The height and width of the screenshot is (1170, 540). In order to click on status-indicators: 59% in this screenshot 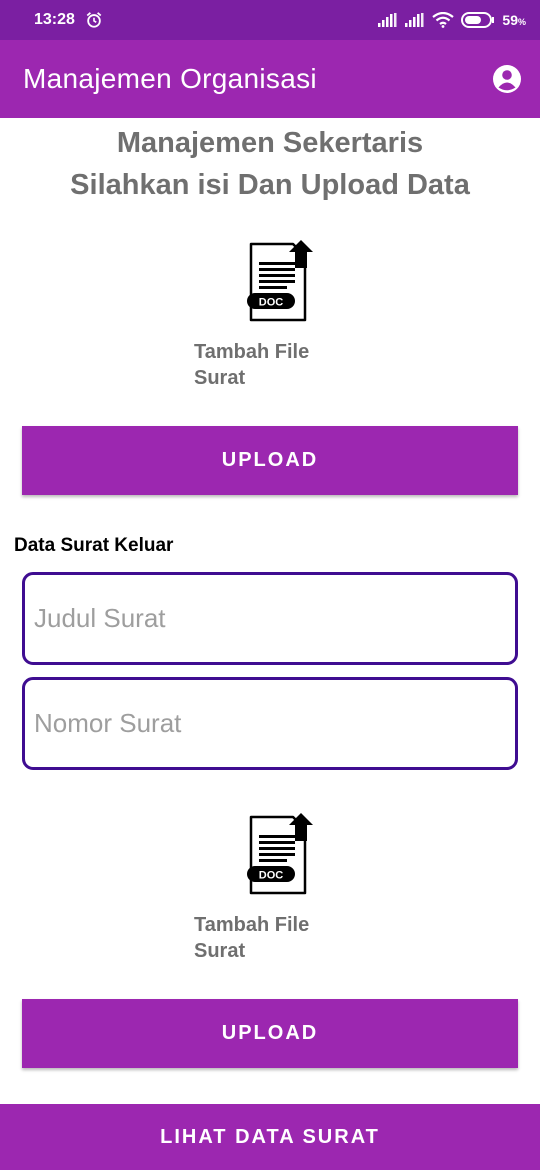, I will do `click(452, 20)`.